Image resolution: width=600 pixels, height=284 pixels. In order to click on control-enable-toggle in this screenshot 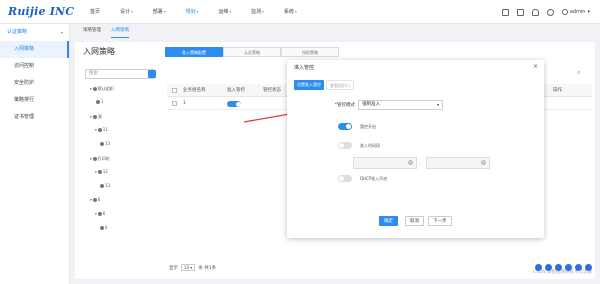, I will do `click(345, 126)`.